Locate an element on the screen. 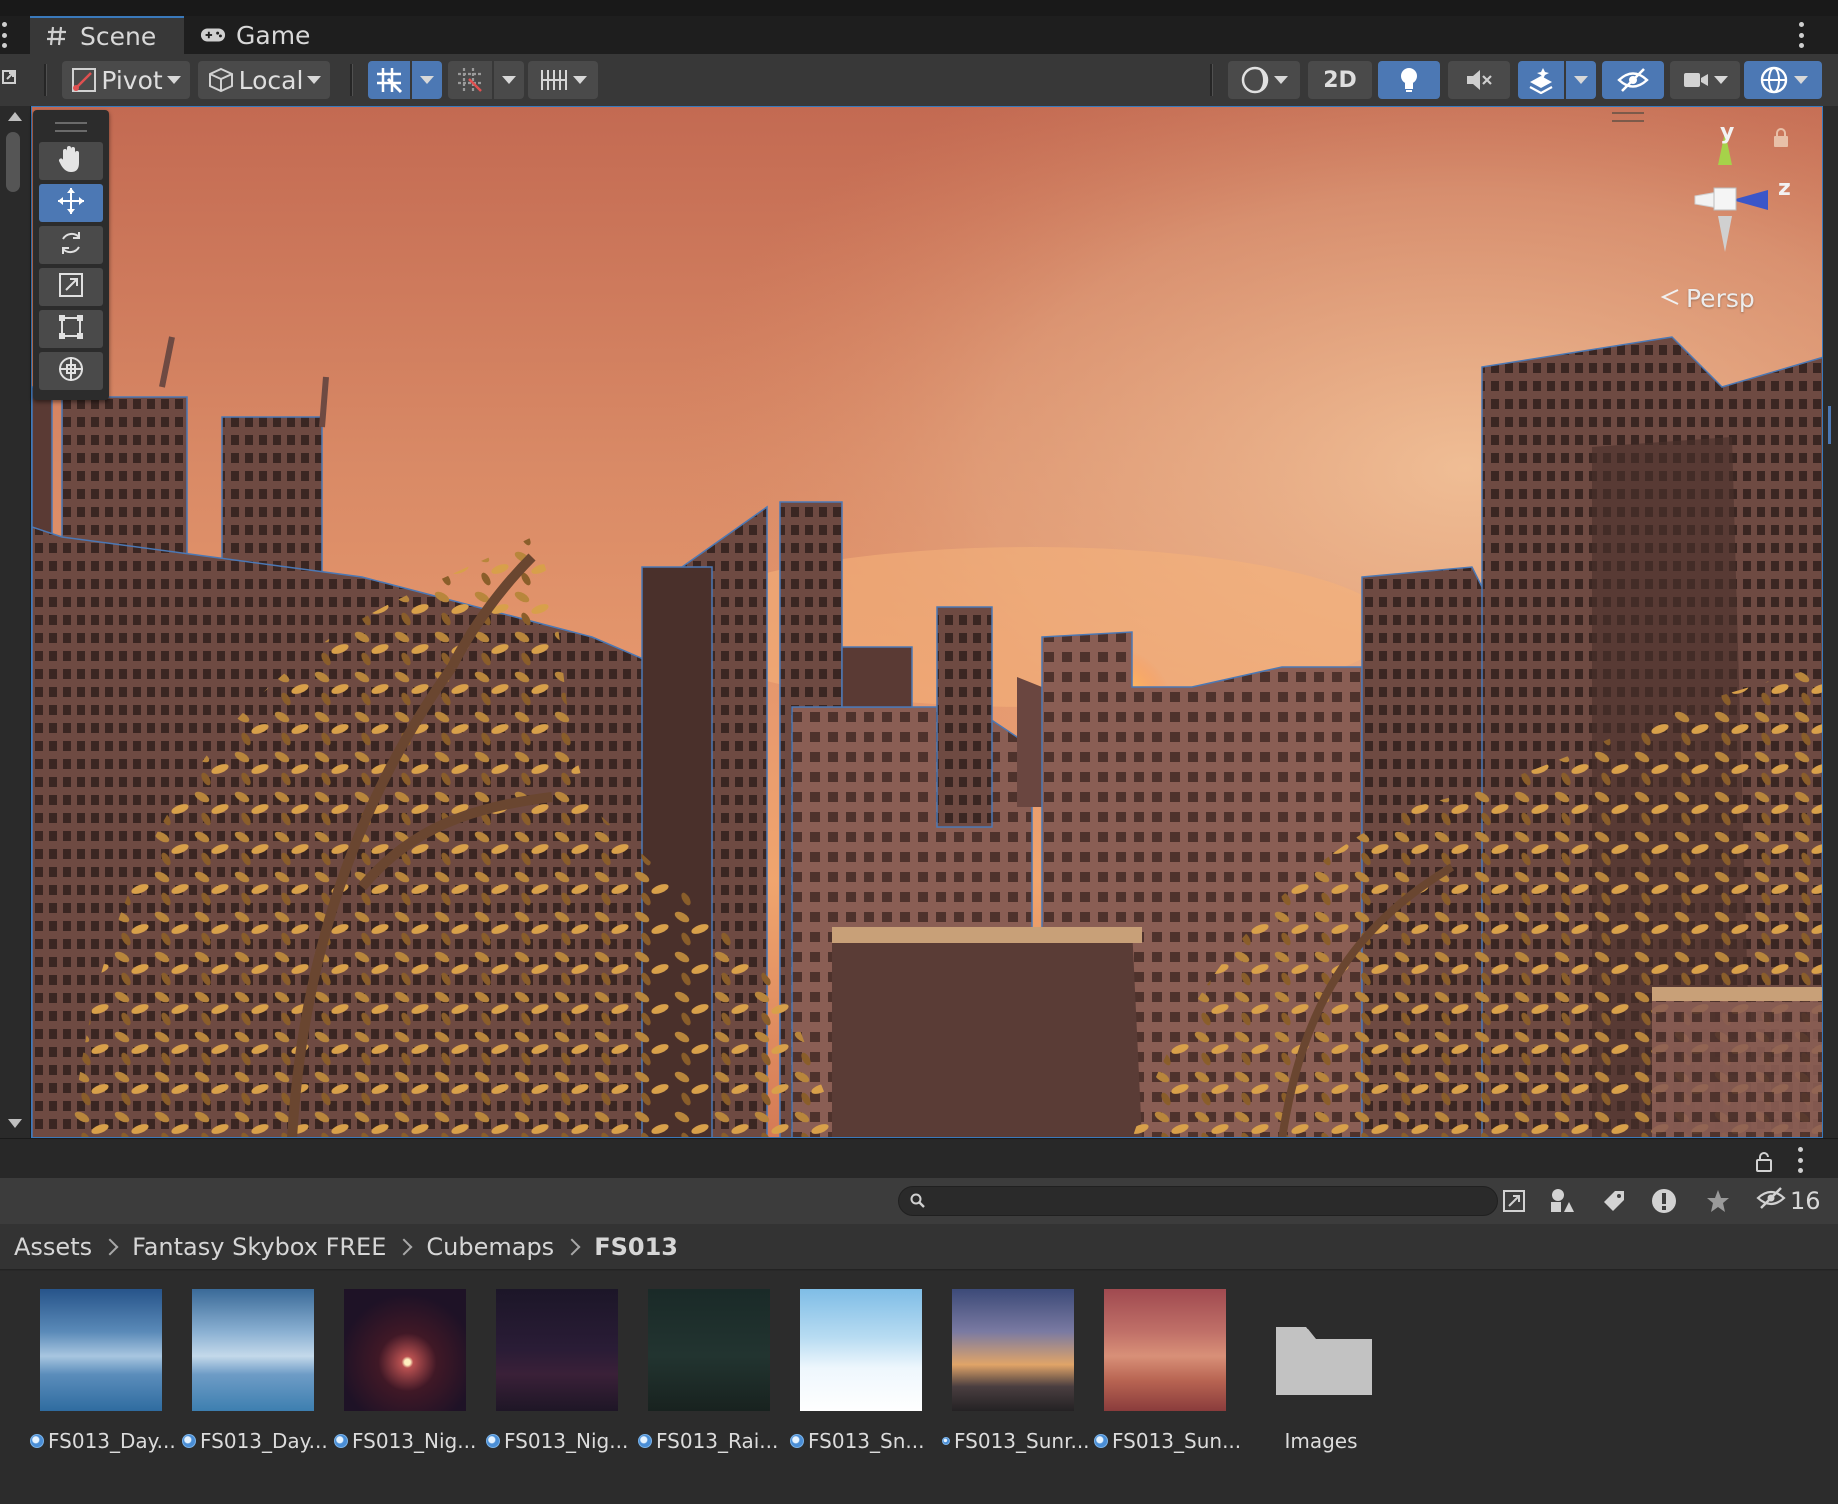  ruler-grid-icon is located at coordinates (554, 80).